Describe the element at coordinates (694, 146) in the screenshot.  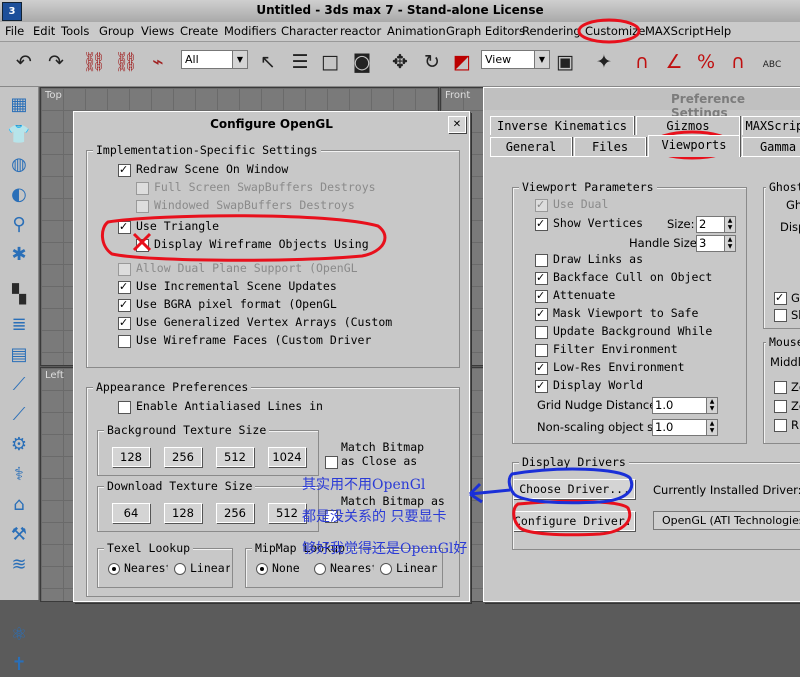
I see `tab-viewports: Viewports` at that location.